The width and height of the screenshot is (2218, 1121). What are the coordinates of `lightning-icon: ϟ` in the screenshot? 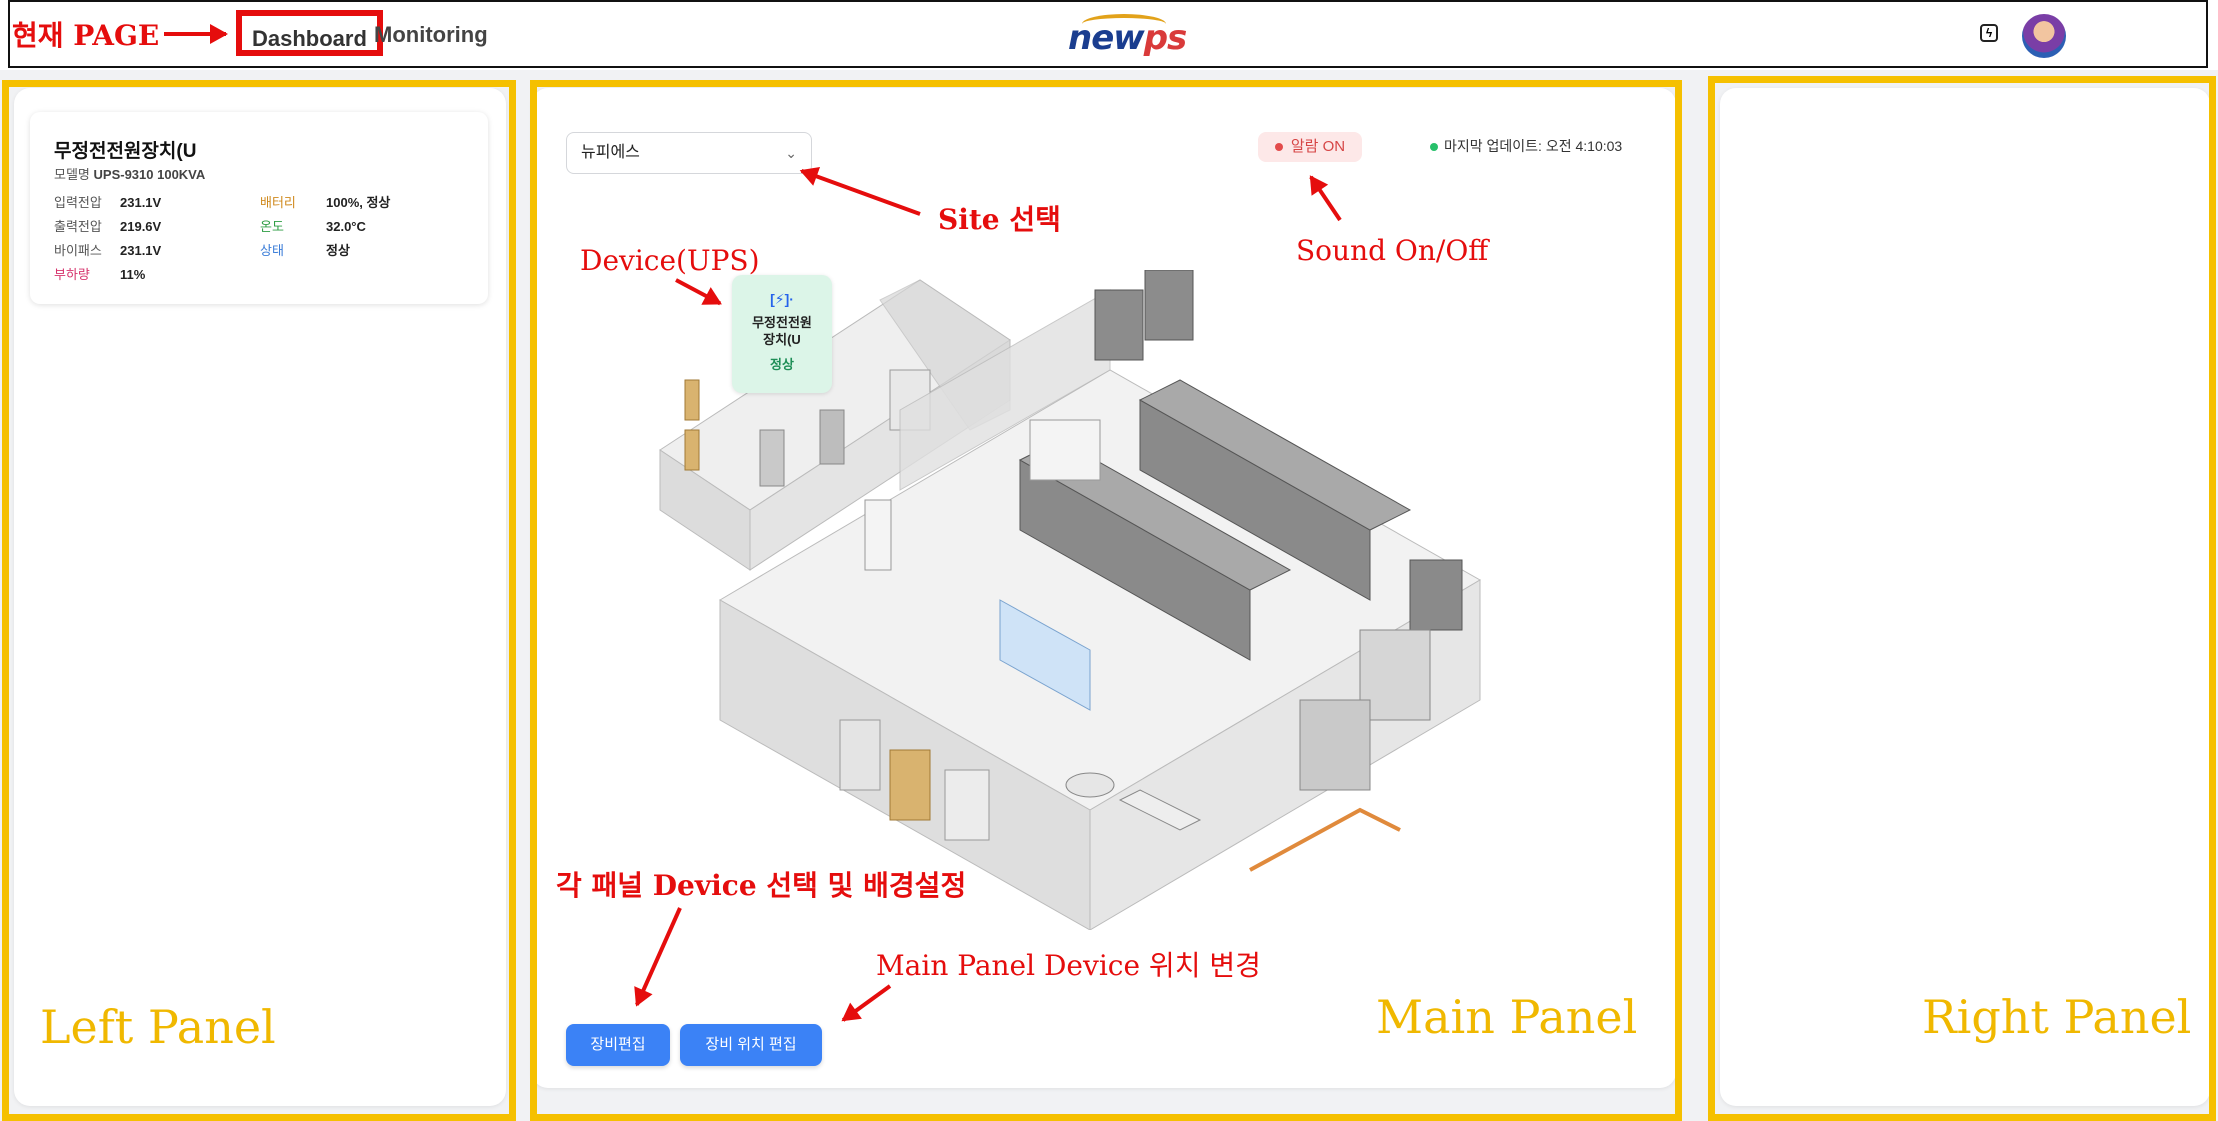 It's located at (1989, 33).